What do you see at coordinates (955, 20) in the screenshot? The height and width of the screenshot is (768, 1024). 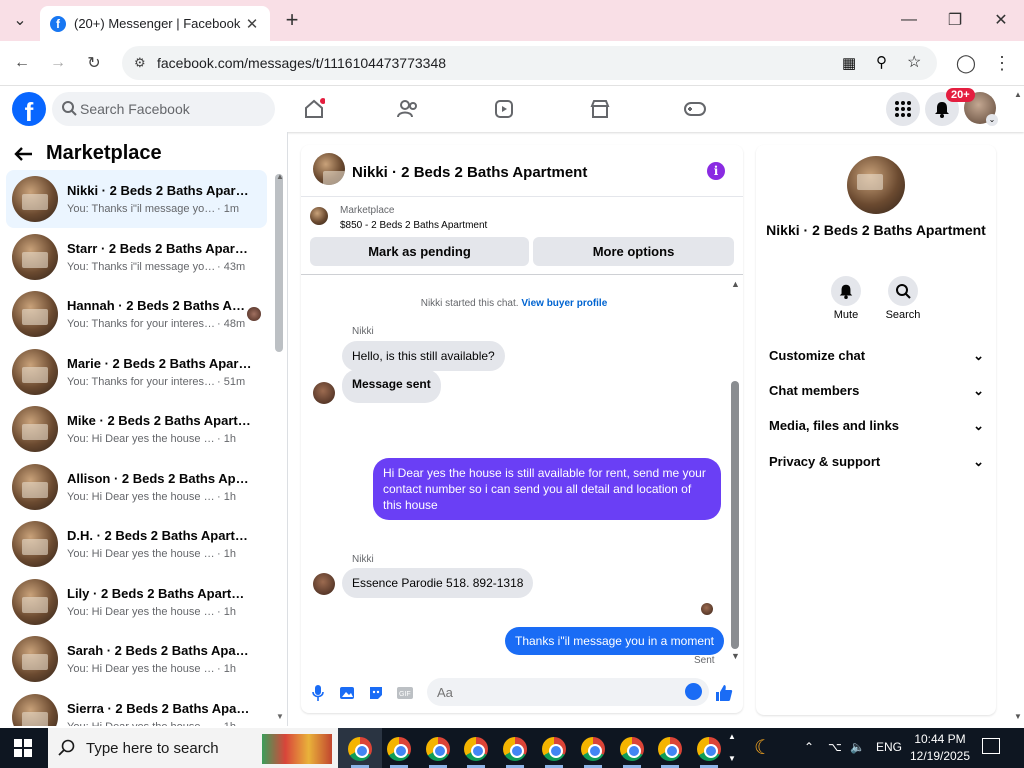 I see `maximize-icon: ❐` at bounding box center [955, 20].